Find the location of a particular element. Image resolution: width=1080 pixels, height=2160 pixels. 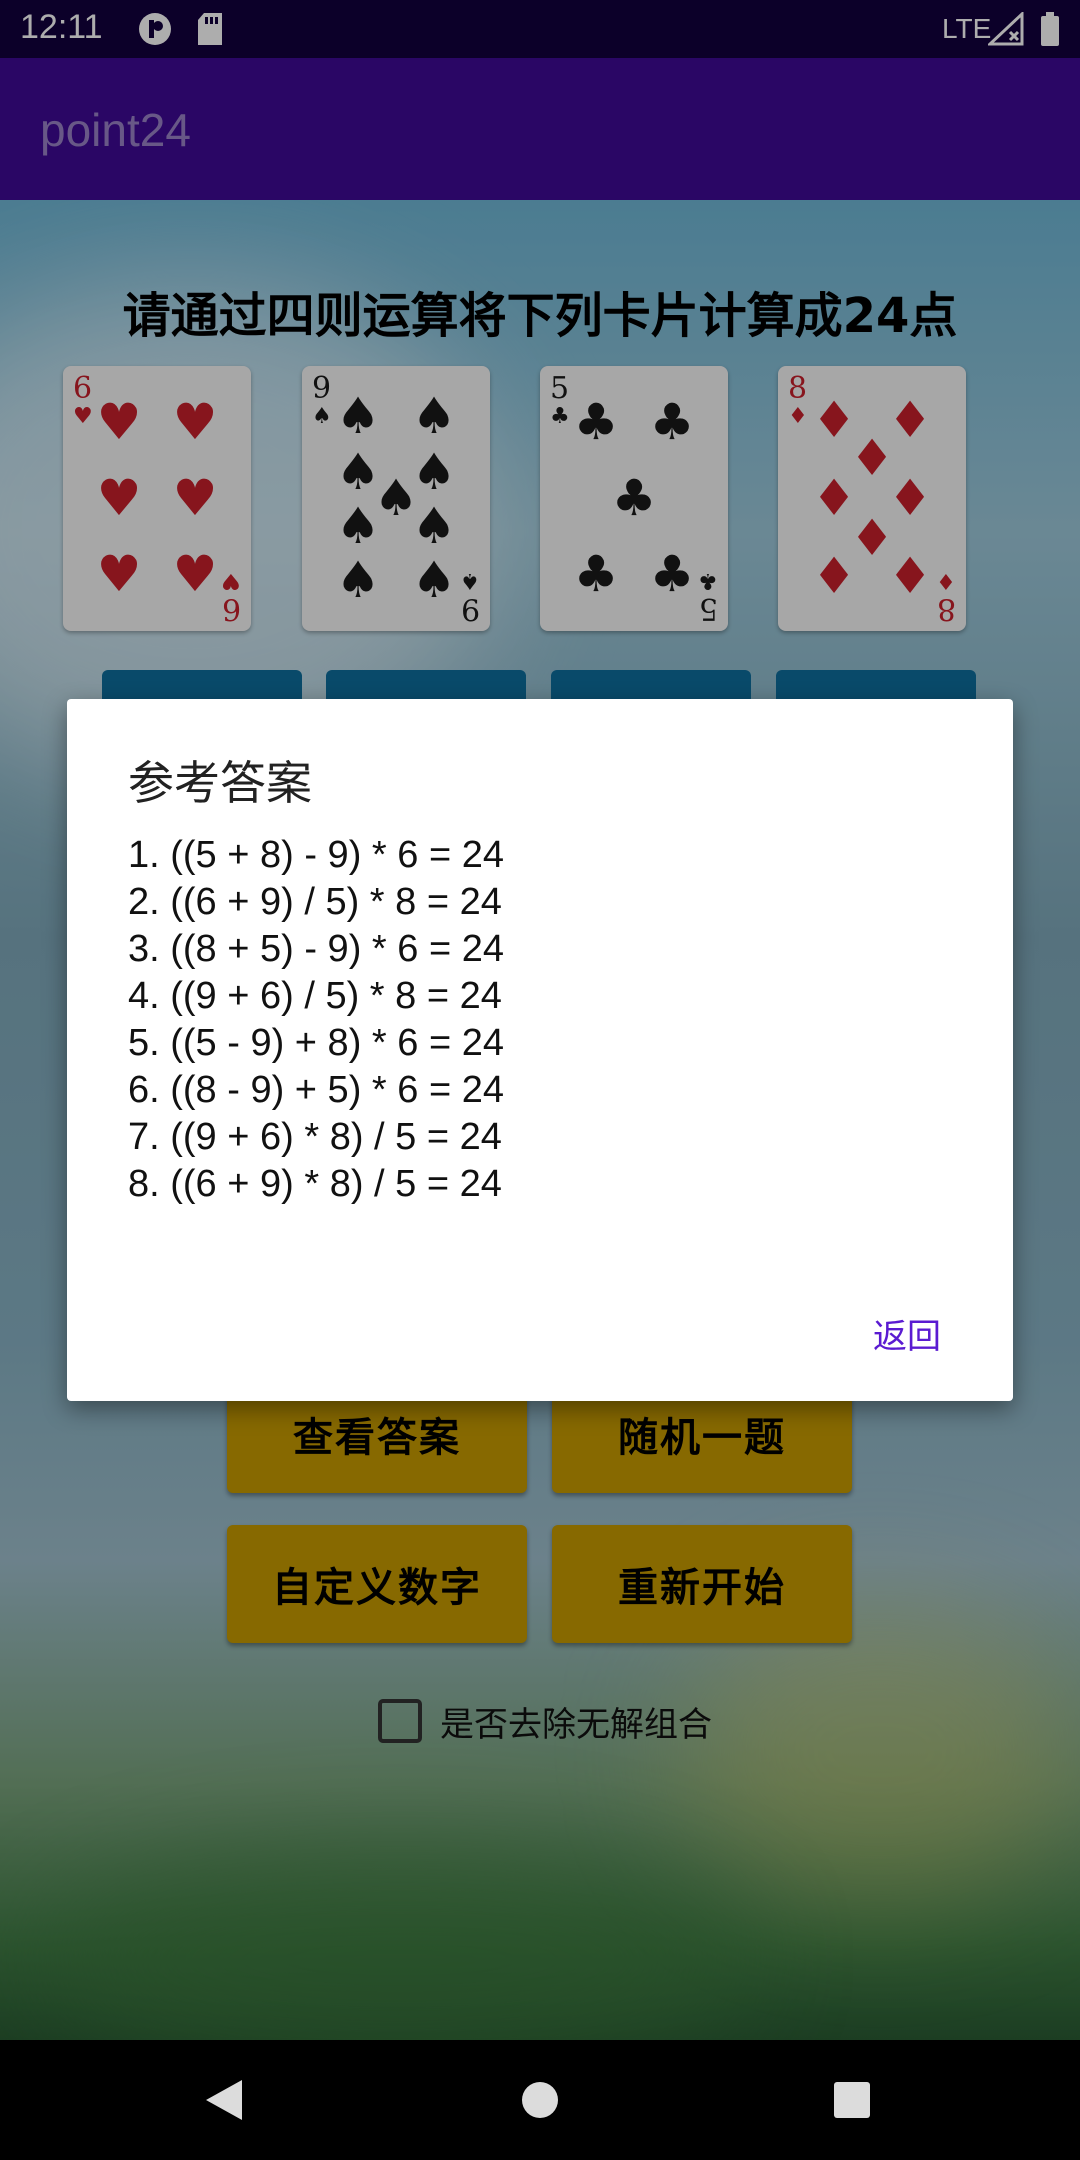

navigation-bar is located at coordinates (540, 2100).